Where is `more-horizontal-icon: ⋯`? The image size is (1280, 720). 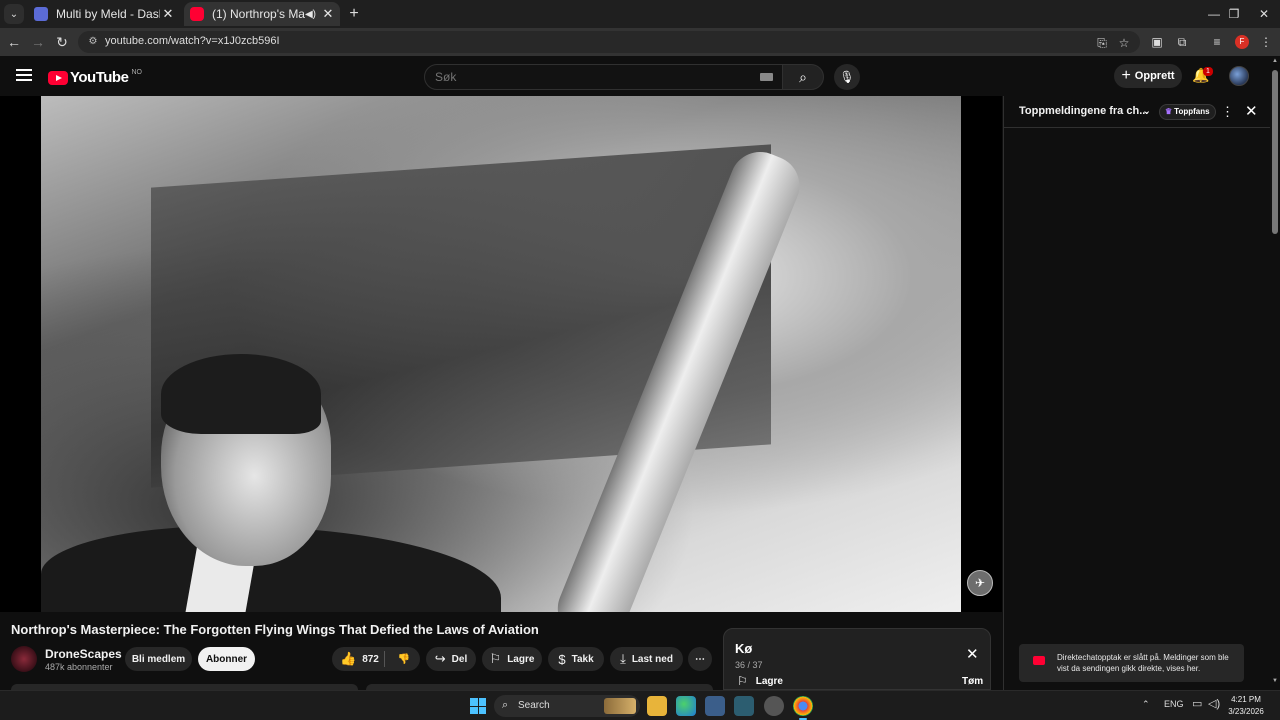
more-horizontal-icon: ⋯ is located at coordinates (700, 659).